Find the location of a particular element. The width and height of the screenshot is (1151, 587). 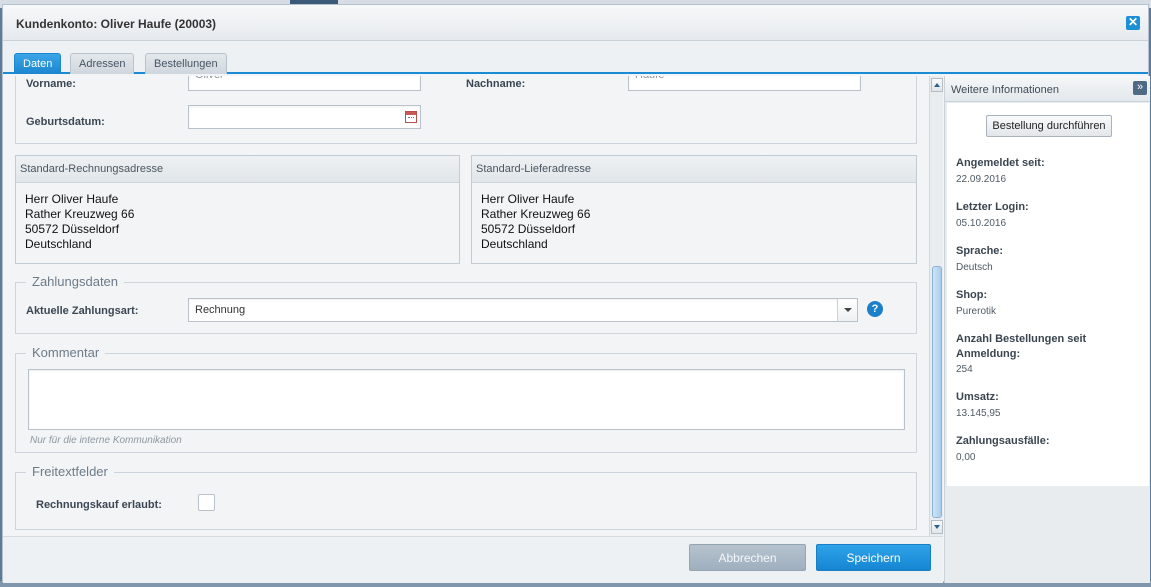

invoice-purchase-checkbox is located at coordinates (206, 502).